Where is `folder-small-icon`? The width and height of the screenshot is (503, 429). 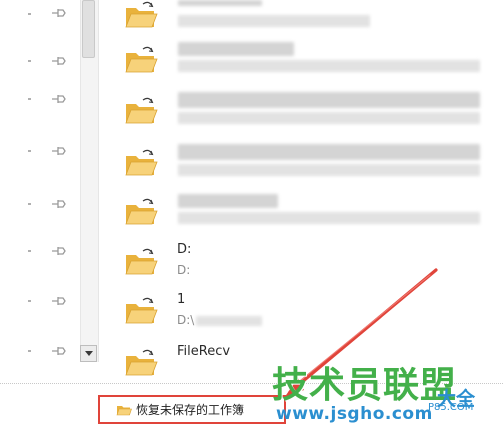 folder-small-icon is located at coordinates (124, 411).